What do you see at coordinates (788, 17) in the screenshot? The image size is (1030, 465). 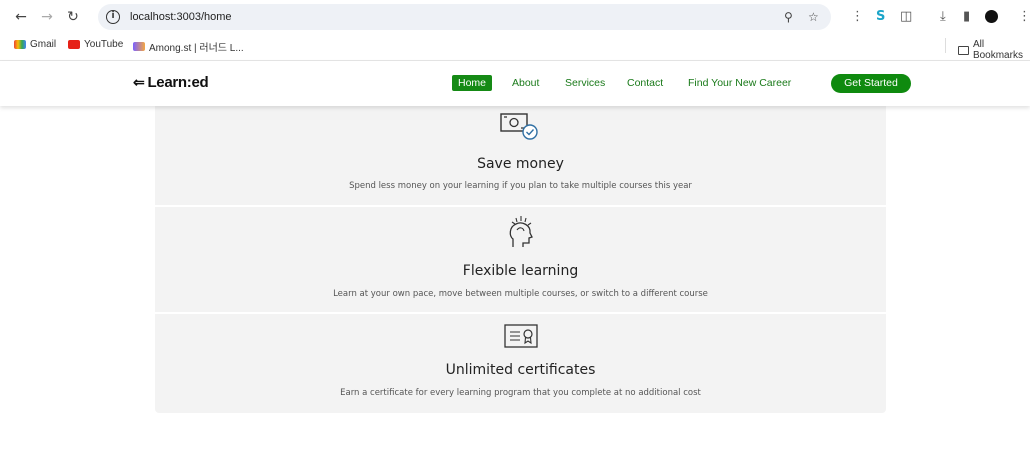 I see `zoom-icon: ⚲` at bounding box center [788, 17].